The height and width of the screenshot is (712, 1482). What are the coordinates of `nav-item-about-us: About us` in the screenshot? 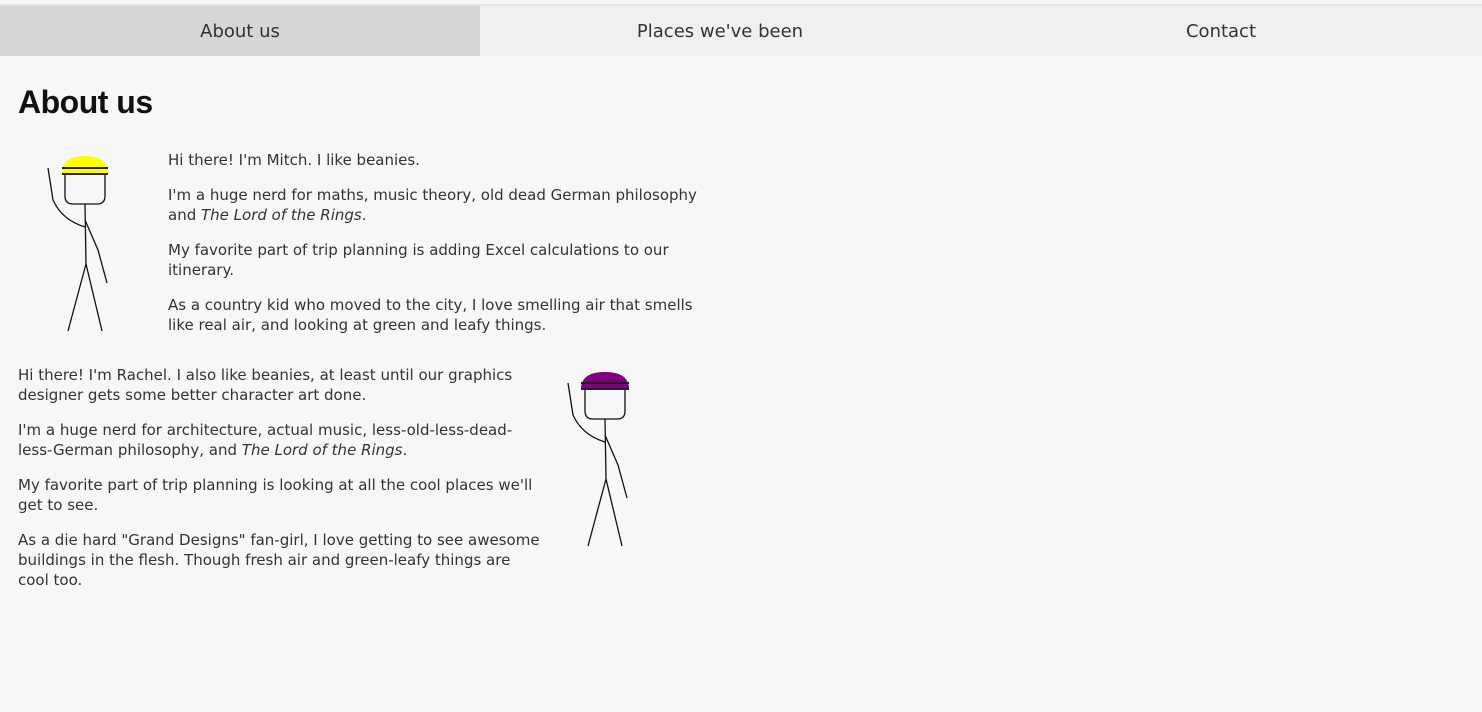 It's located at (240, 31).